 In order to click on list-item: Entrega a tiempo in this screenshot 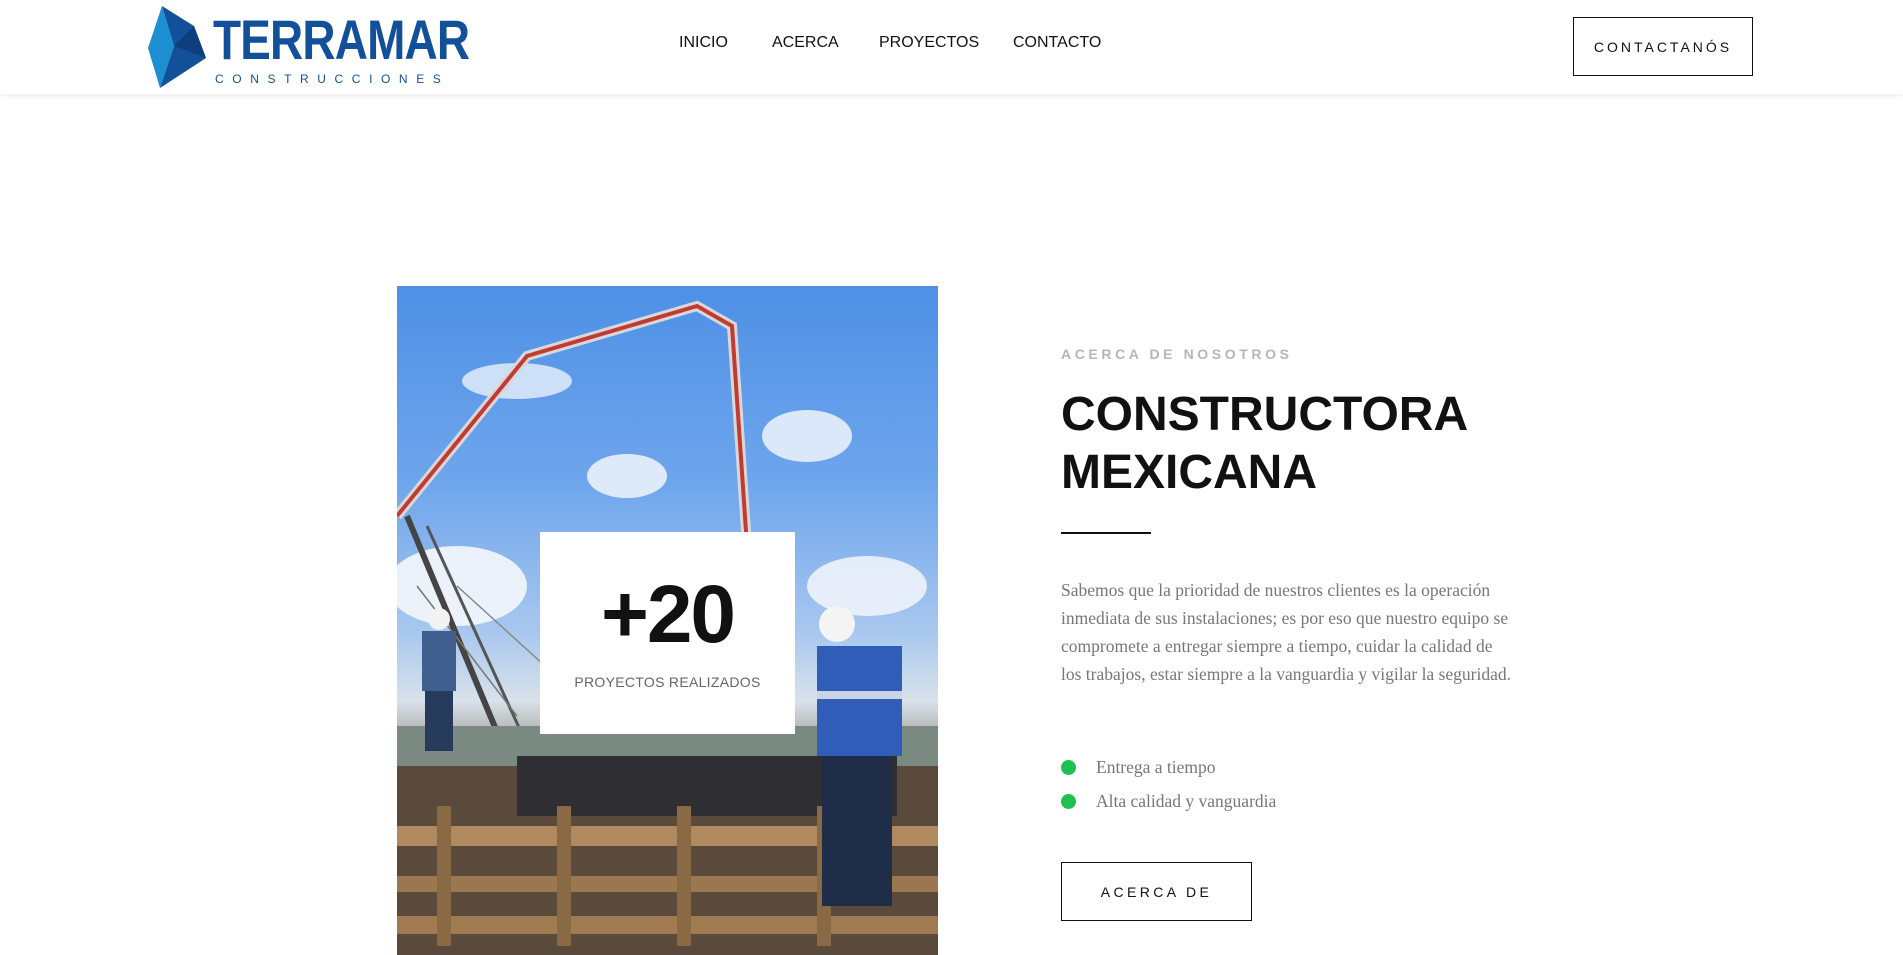, I will do `click(1168, 767)`.